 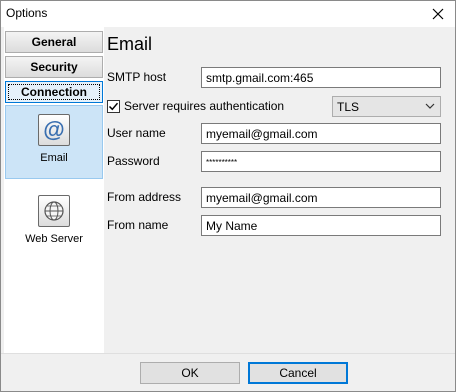 What do you see at coordinates (54, 130) in the screenshot?
I see `at-sign-icon: @` at bounding box center [54, 130].